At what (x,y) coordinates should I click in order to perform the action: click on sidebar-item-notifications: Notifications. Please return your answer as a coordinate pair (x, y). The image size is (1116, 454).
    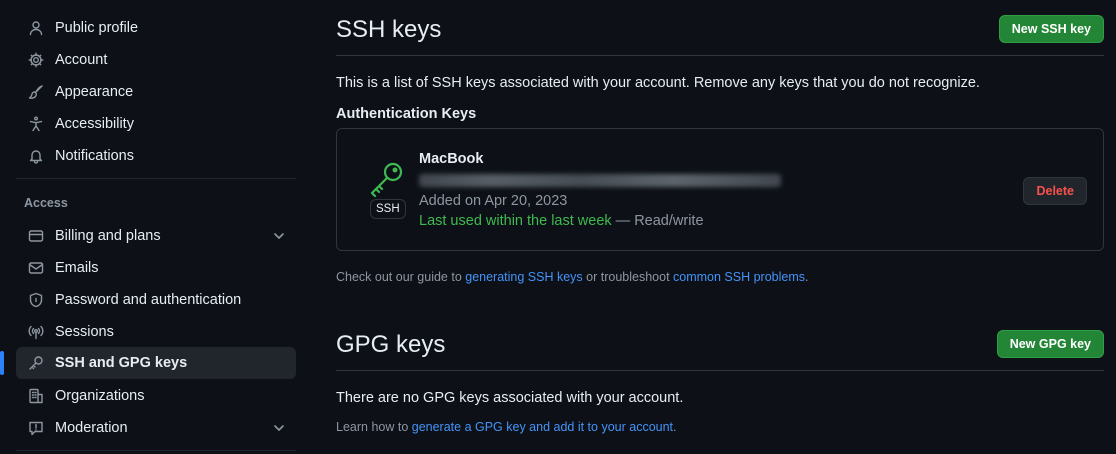
    Looking at the image, I should click on (156, 156).